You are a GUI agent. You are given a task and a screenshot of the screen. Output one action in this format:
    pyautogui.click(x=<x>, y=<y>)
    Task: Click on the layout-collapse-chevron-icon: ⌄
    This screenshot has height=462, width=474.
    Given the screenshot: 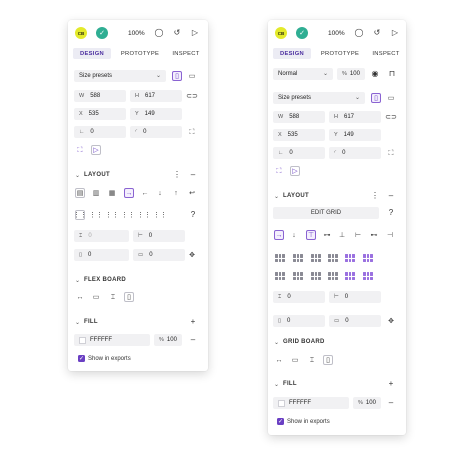 What is the action you would take?
    pyautogui.click(x=77, y=175)
    